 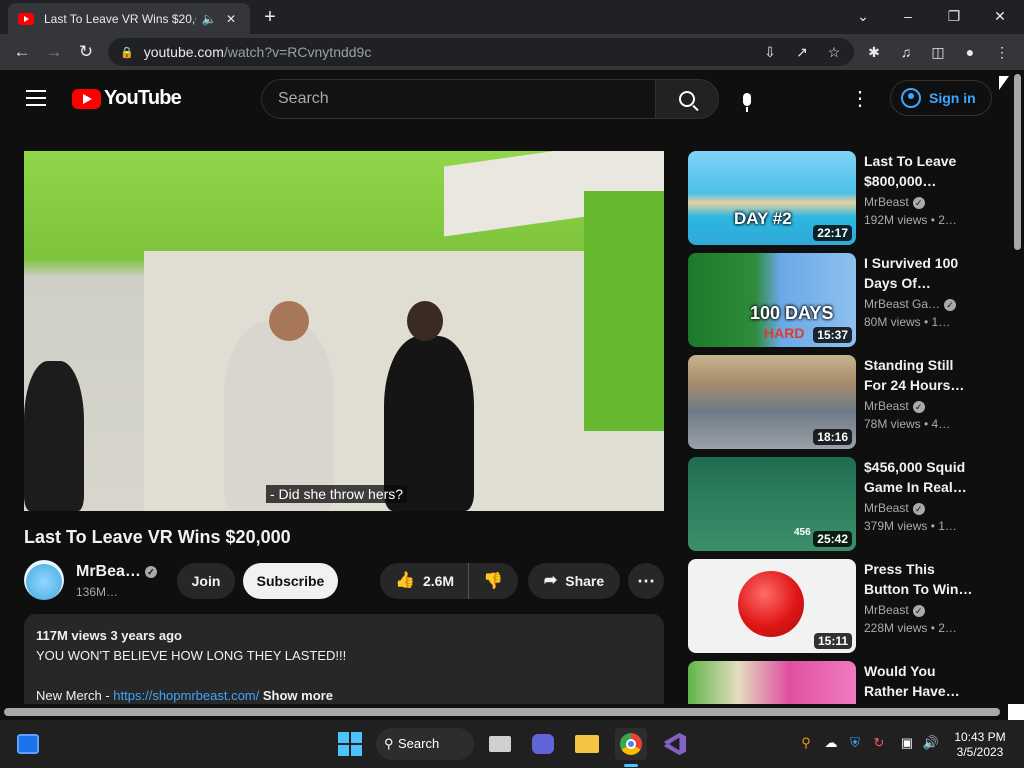 What do you see at coordinates (44, 580) in the screenshot?
I see `channel-avatar` at bounding box center [44, 580].